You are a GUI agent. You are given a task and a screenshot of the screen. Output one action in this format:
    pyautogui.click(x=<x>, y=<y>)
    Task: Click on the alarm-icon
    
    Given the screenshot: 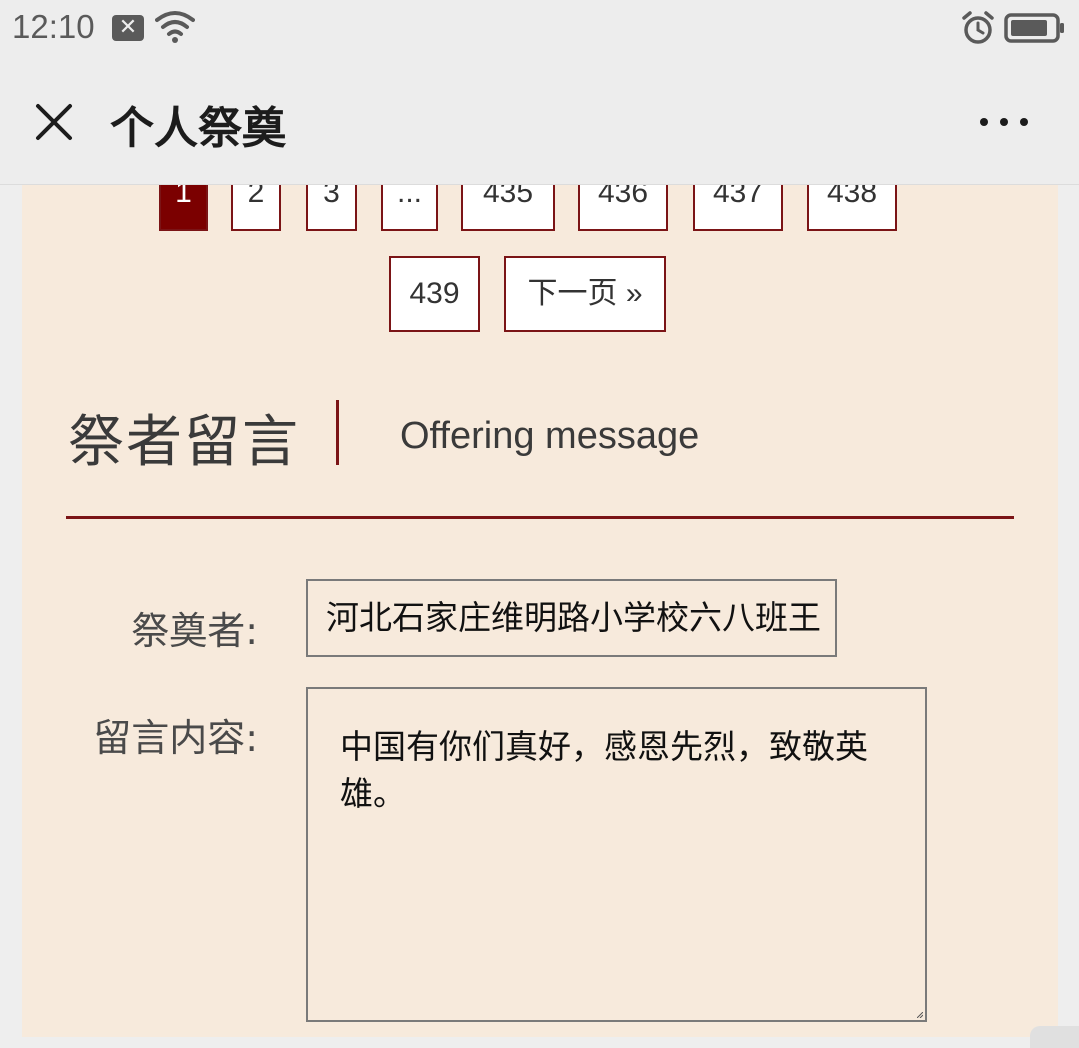 What is the action you would take?
    pyautogui.click(x=978, y=27)
    